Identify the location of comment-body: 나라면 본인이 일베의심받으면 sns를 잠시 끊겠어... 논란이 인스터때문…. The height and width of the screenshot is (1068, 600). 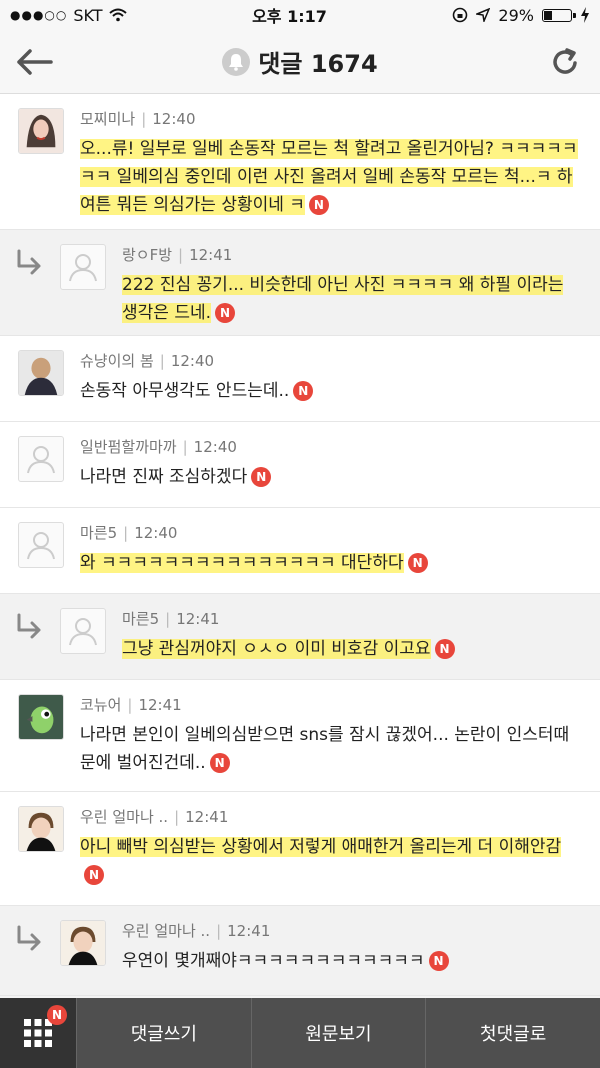
(325, 749).